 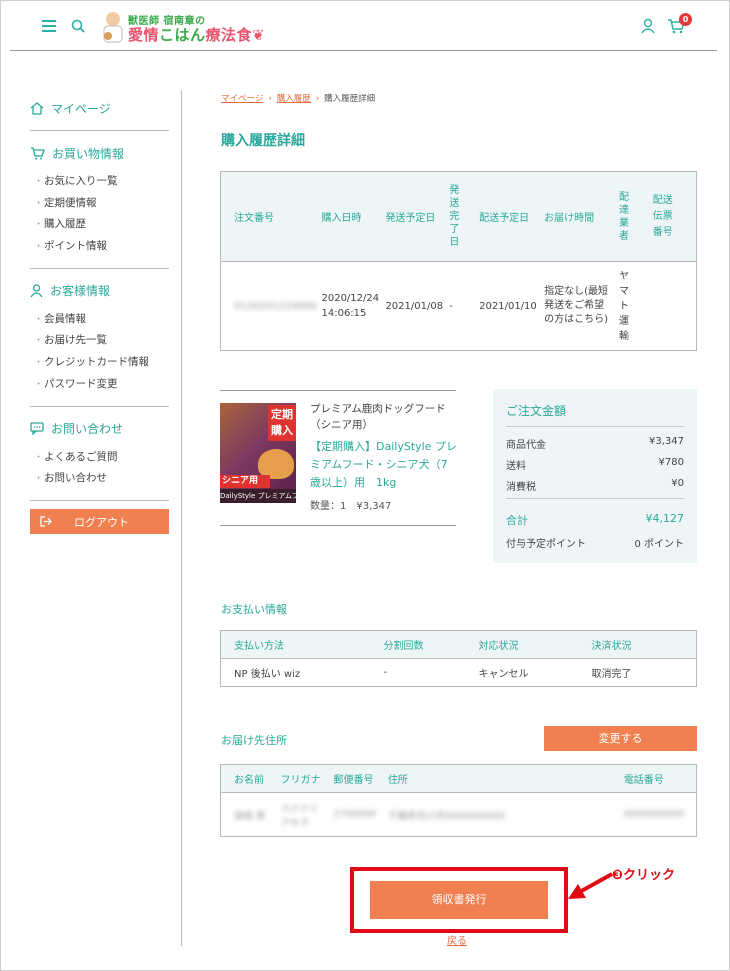 What do you see at coordinates (653, 778) in the screenshot?
I see `column-header: 電話番号` at bounding box center [653, 778].